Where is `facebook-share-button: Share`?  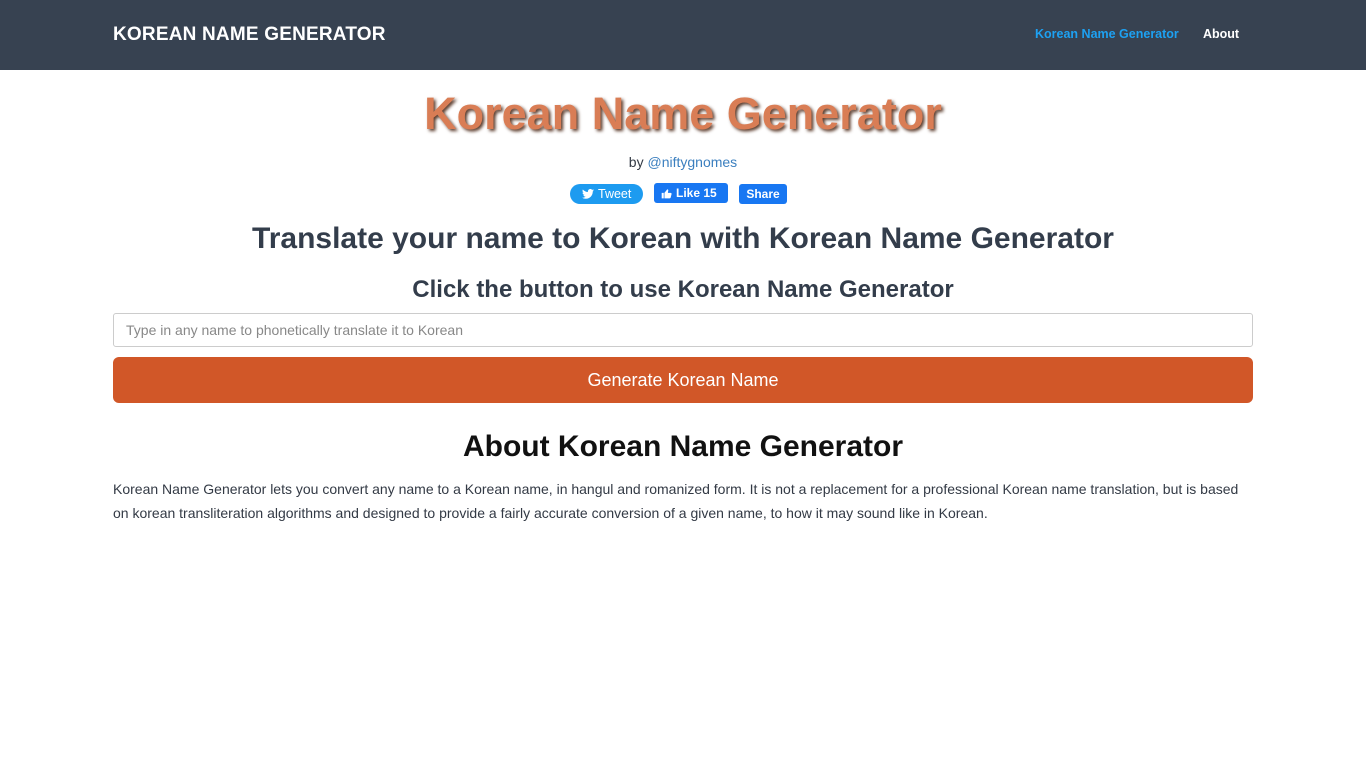 facebook-share-button: Share is located at coordinates (763, 194).